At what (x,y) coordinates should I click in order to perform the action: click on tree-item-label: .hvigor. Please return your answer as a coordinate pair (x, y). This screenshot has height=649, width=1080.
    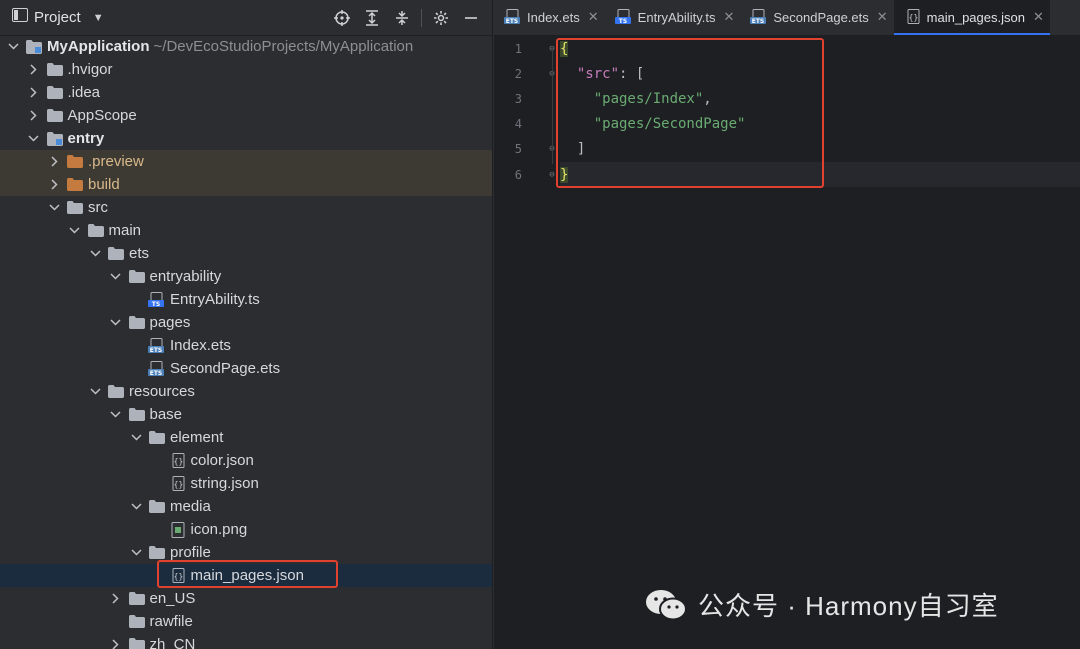
    Looking at the image, I should click on (90, 69).